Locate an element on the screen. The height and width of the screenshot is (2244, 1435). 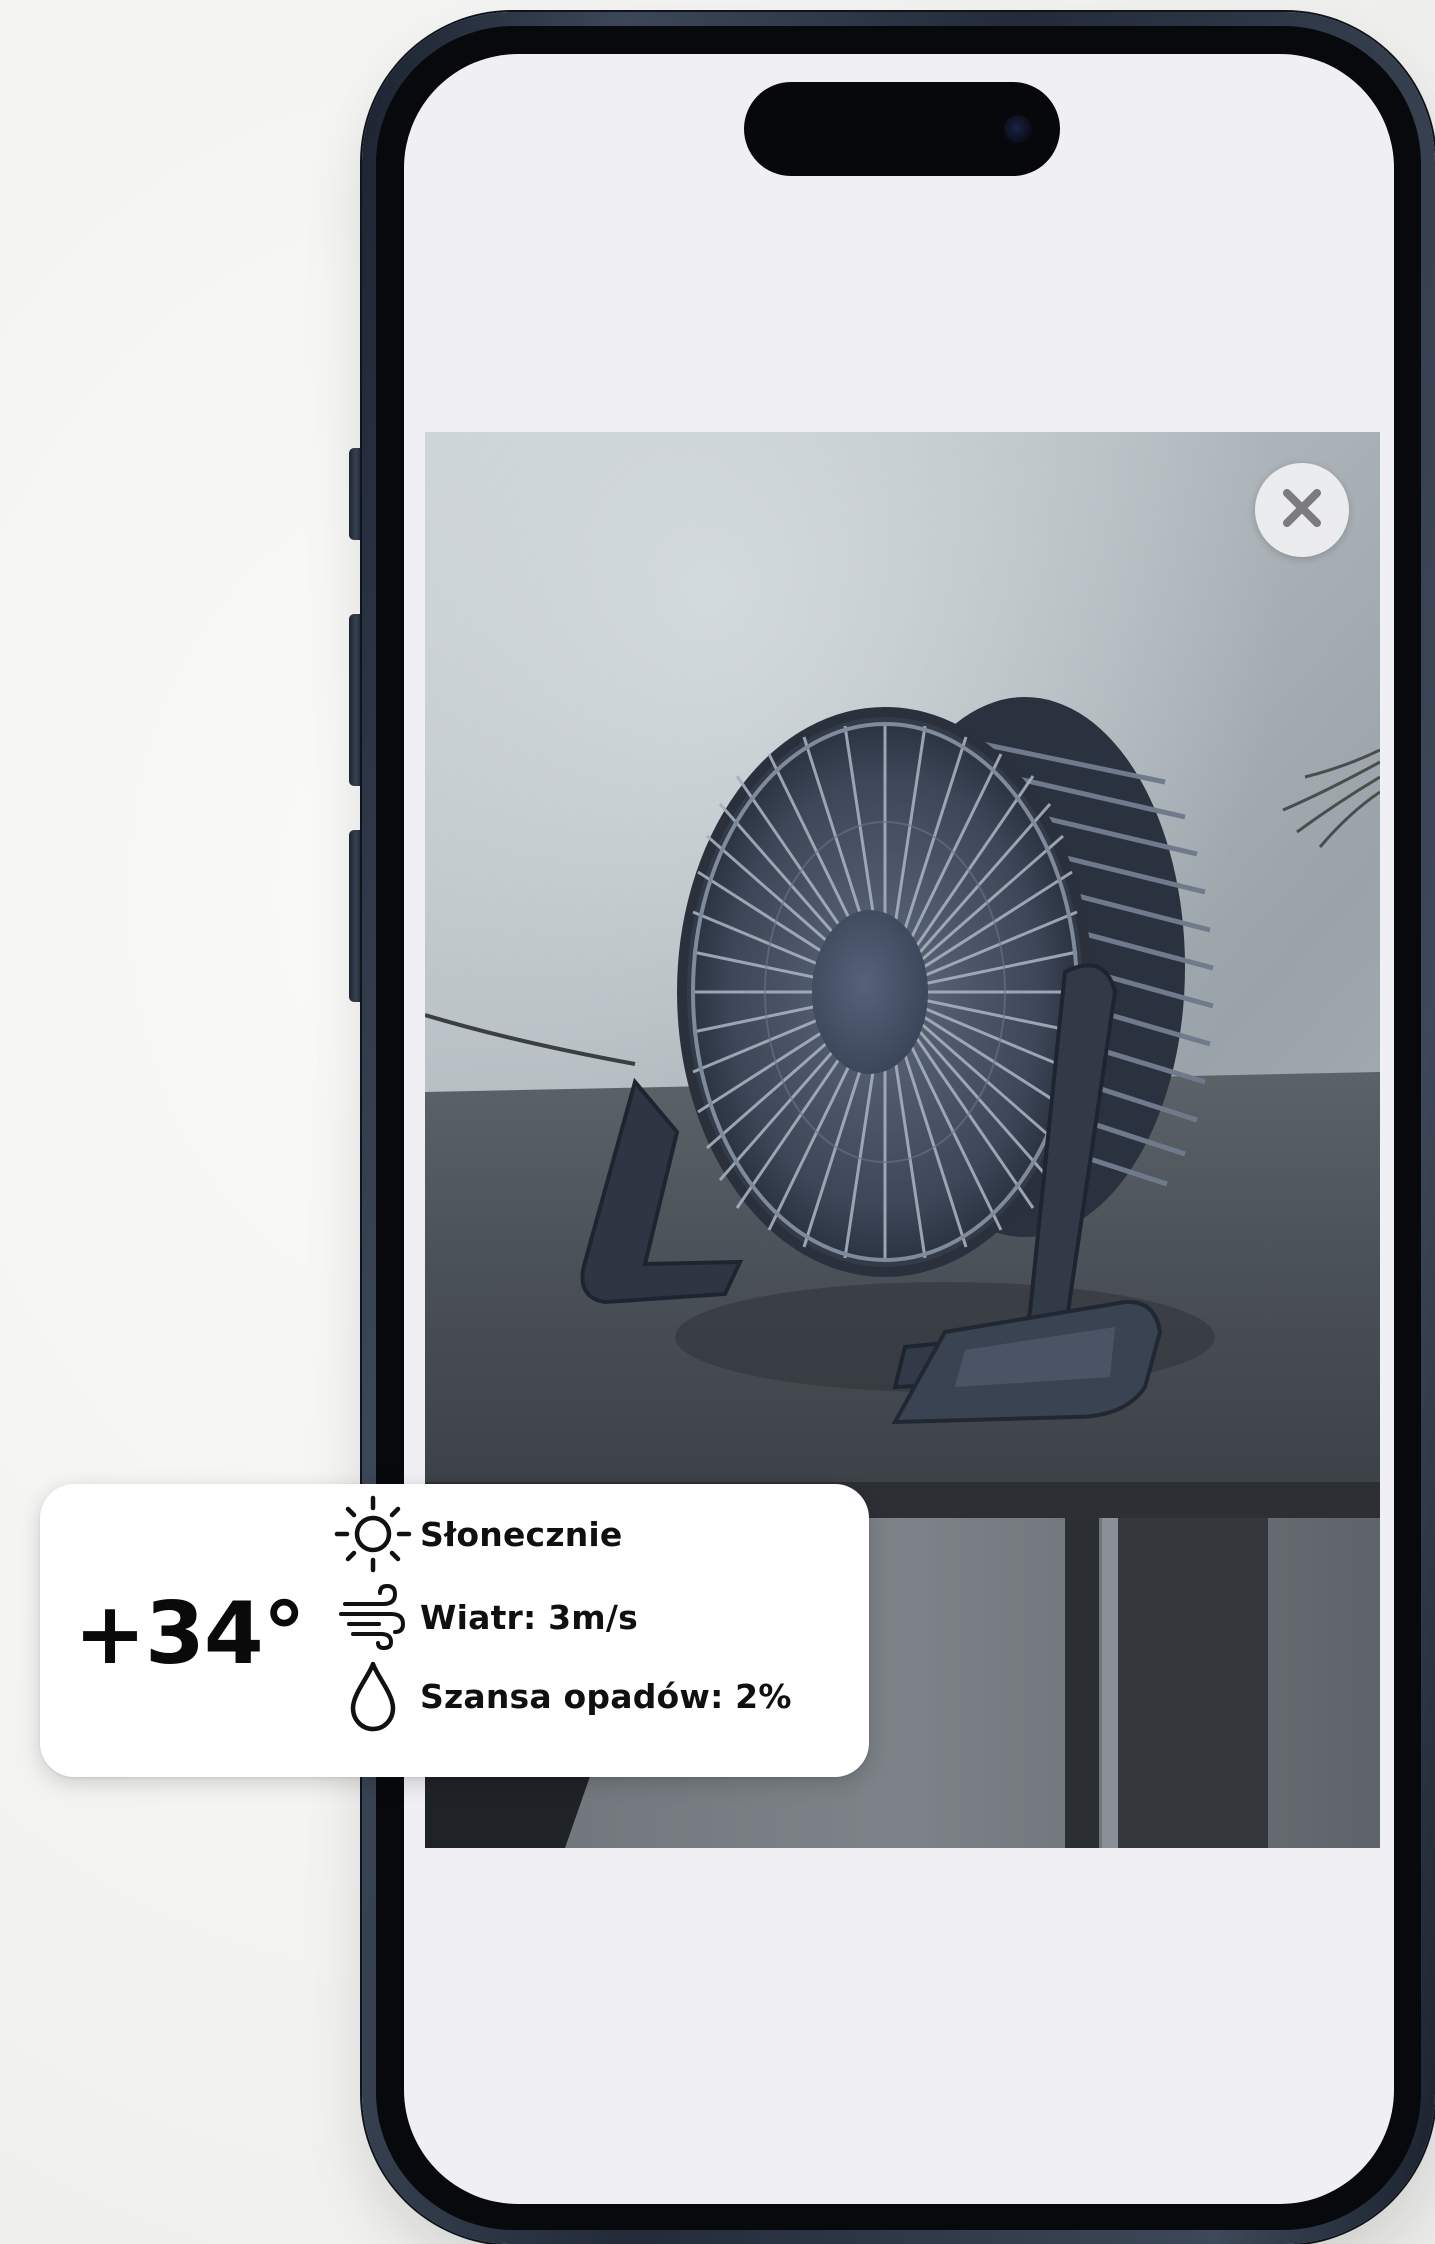
wind-row: Wiatr: 3m/s is located at coordinates (484, 1617).